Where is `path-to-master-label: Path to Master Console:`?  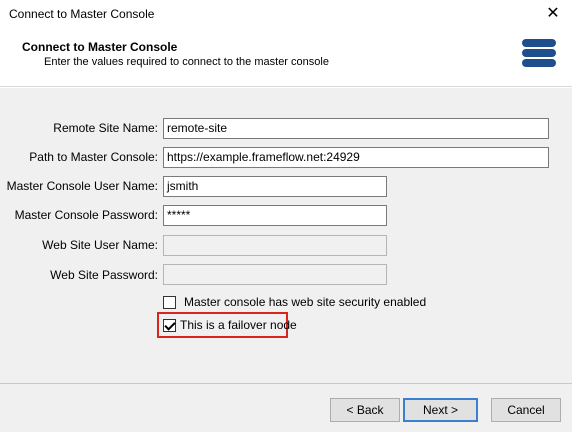 path-to-master-label: Path to Master Console: is located at coordinates (93, 157).